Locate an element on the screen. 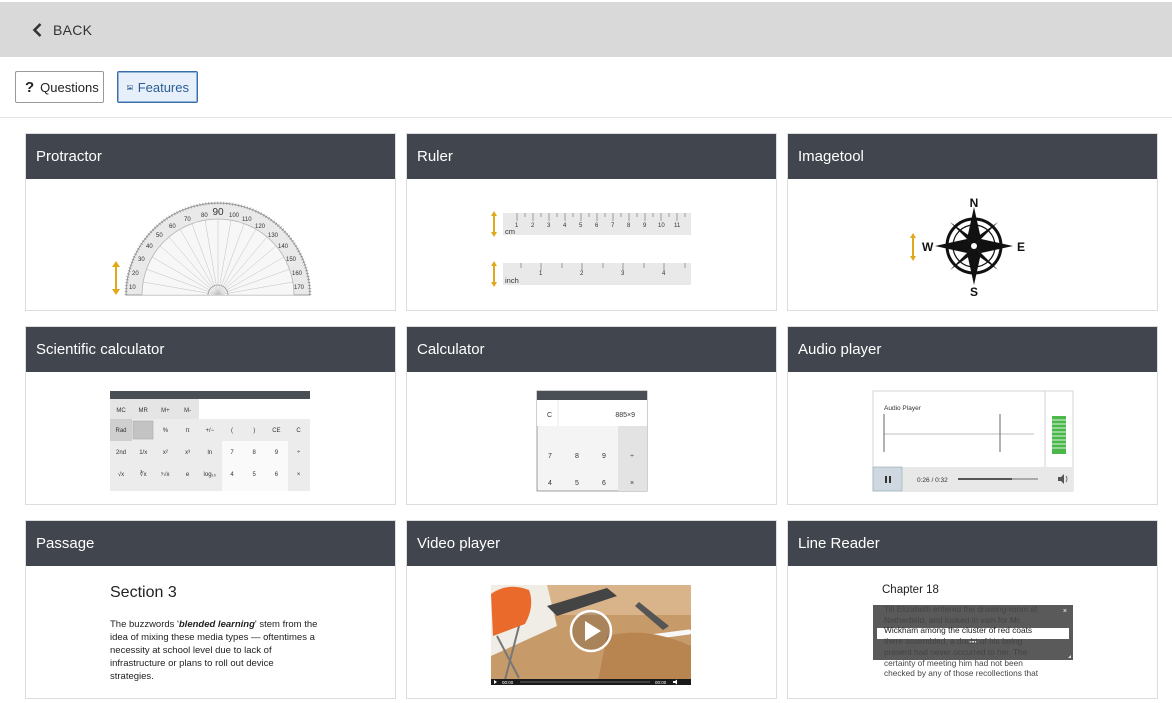 The width and height of the screenshot is (1172, 703). sci-calc-key: MC is located at coordinates (121, 411).